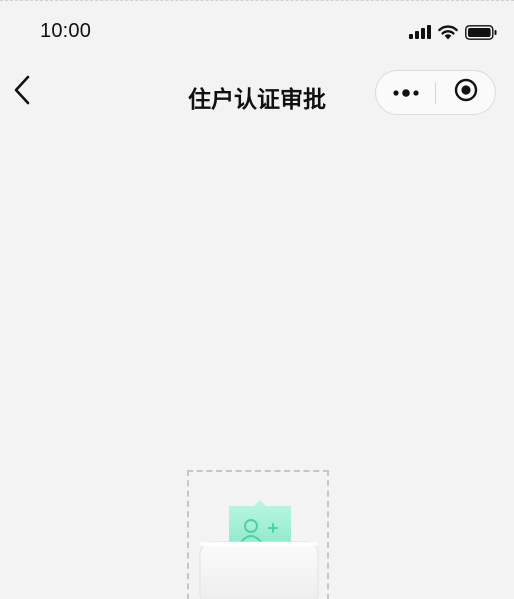 The width and height of the screenshot is (514, 599). I want to click on wifi-icon, so click(448, 32).